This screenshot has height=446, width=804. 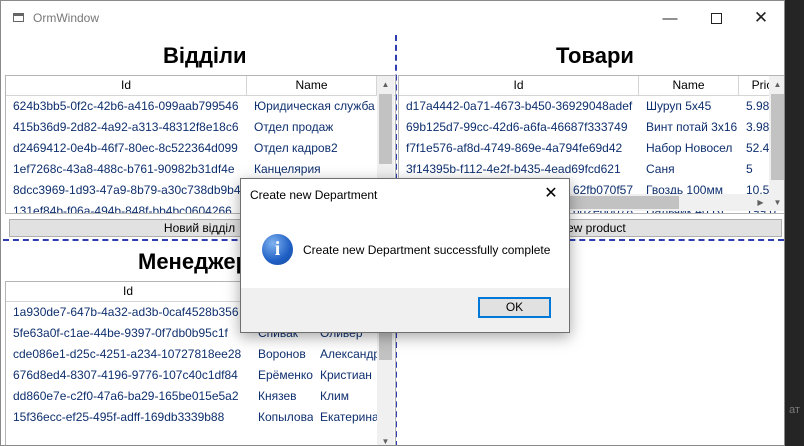 What do you see at coordinates (660, 169) in the screenshot?
I see `cell-name: Саня` at bounding box center [660, 169].